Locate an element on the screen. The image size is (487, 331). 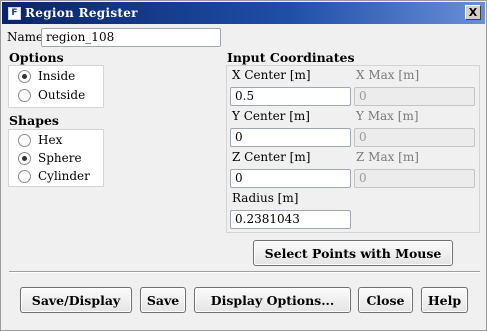
y-center-label: Y Center [m] is located at coordinates (271, 116).